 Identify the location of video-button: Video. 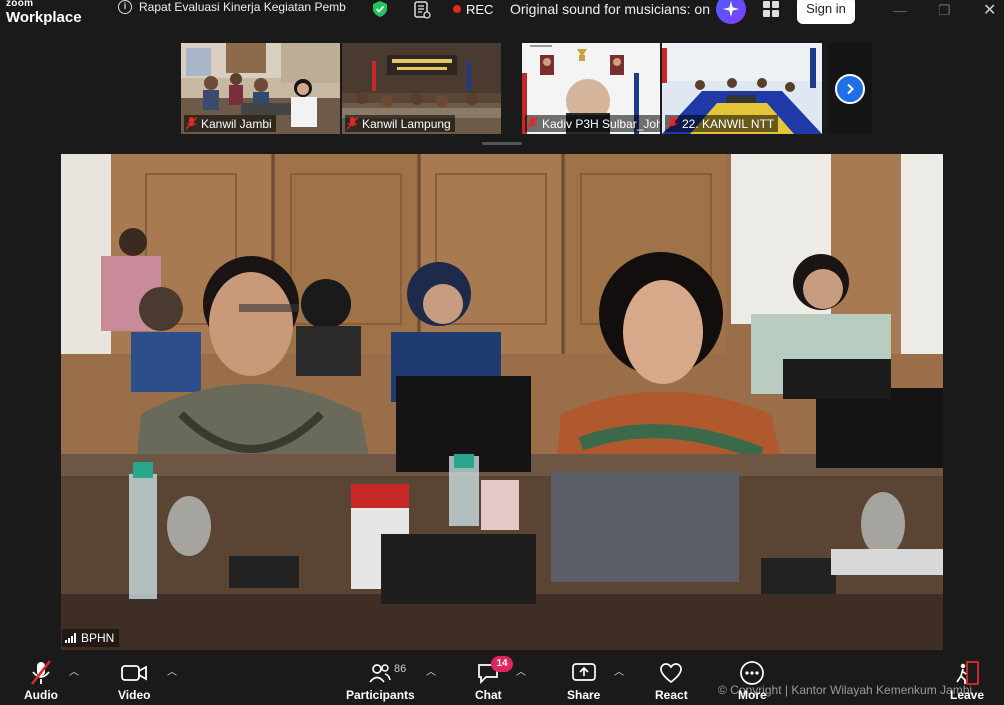
(134, 680).